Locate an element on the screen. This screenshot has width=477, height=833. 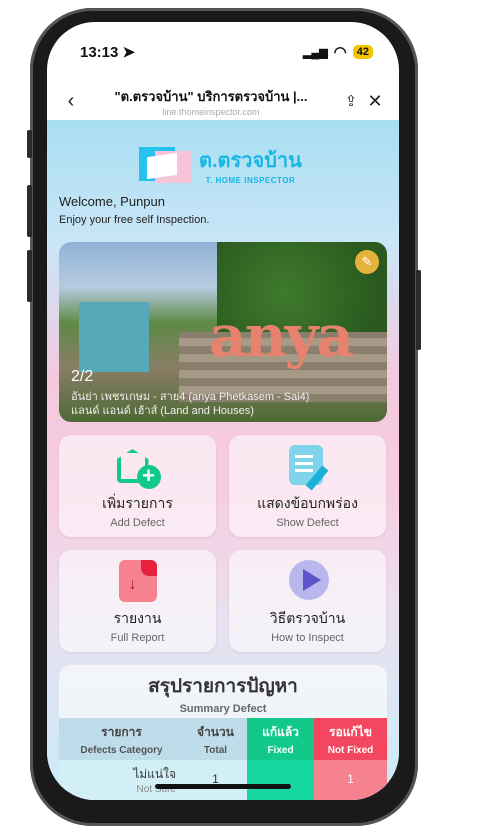
header-fixed-en: Fixed is located at coordinates (280, 750).